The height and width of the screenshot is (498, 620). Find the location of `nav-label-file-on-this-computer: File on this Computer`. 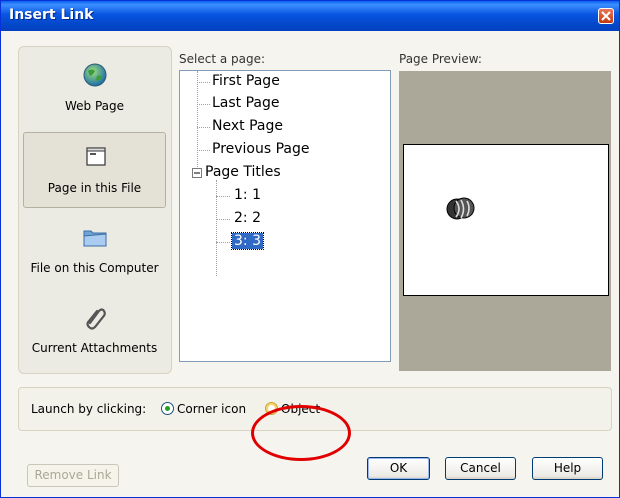

nav-label-file-on-this-computer: File on this Computer is located at coordinates (94, 268).